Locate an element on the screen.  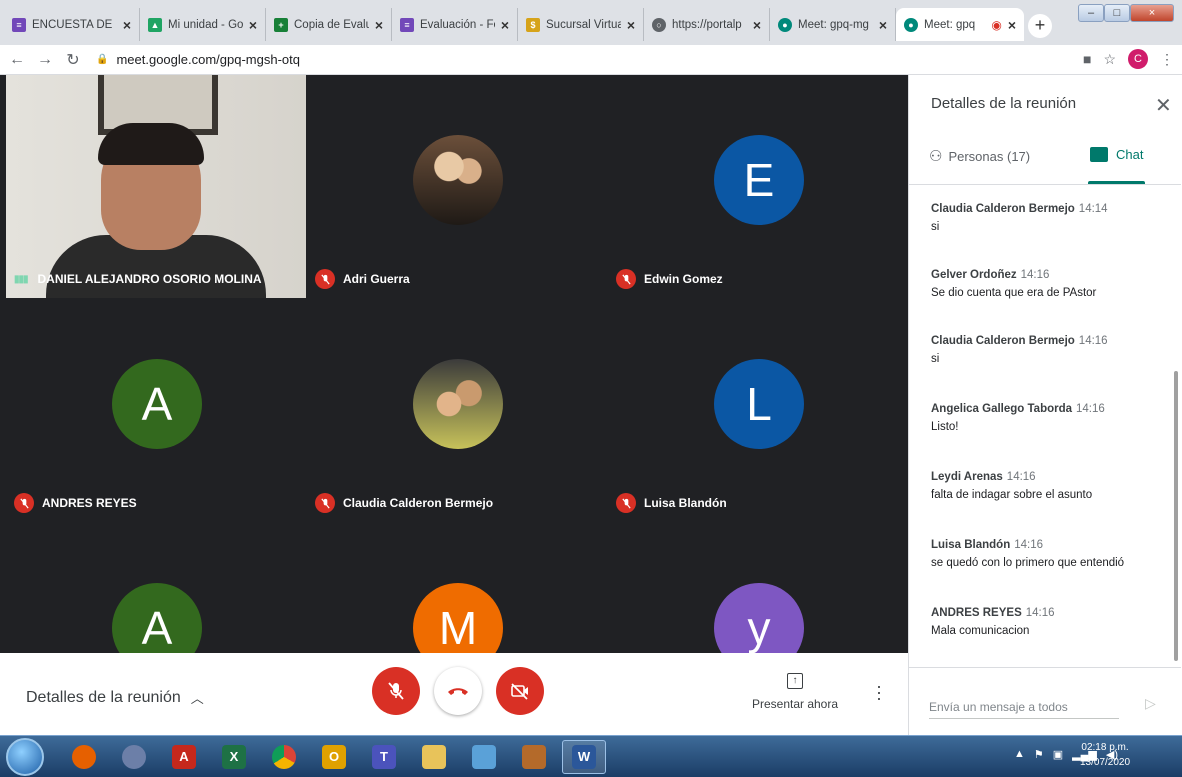
hang-up-icon is located at coordinates (458, 691).